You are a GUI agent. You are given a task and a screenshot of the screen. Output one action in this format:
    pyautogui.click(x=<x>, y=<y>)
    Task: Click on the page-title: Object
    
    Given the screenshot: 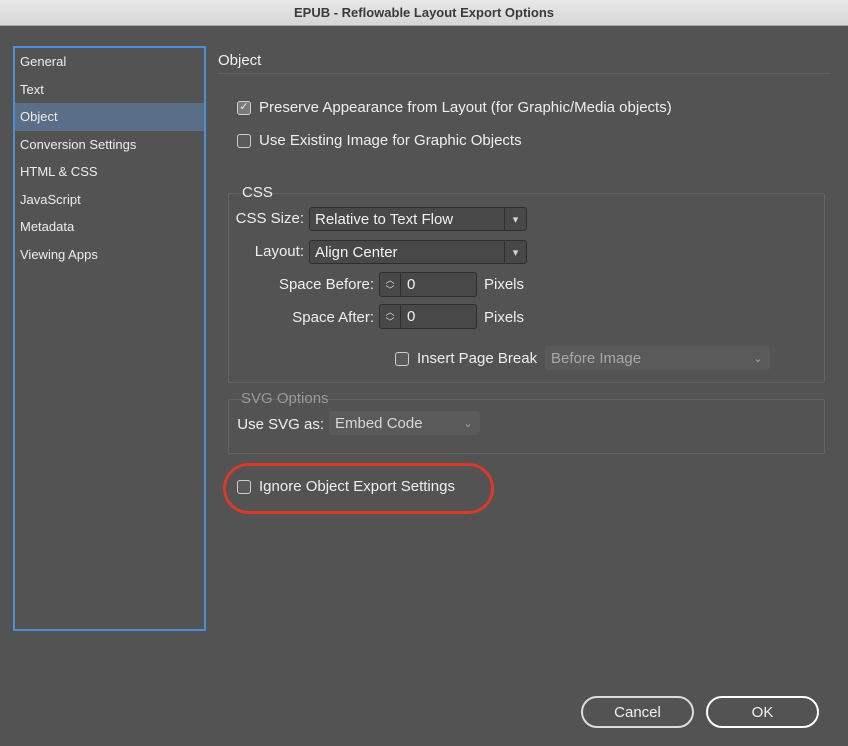 What is the action you would take?
    pyautogui.click(x=240, y=60)
    